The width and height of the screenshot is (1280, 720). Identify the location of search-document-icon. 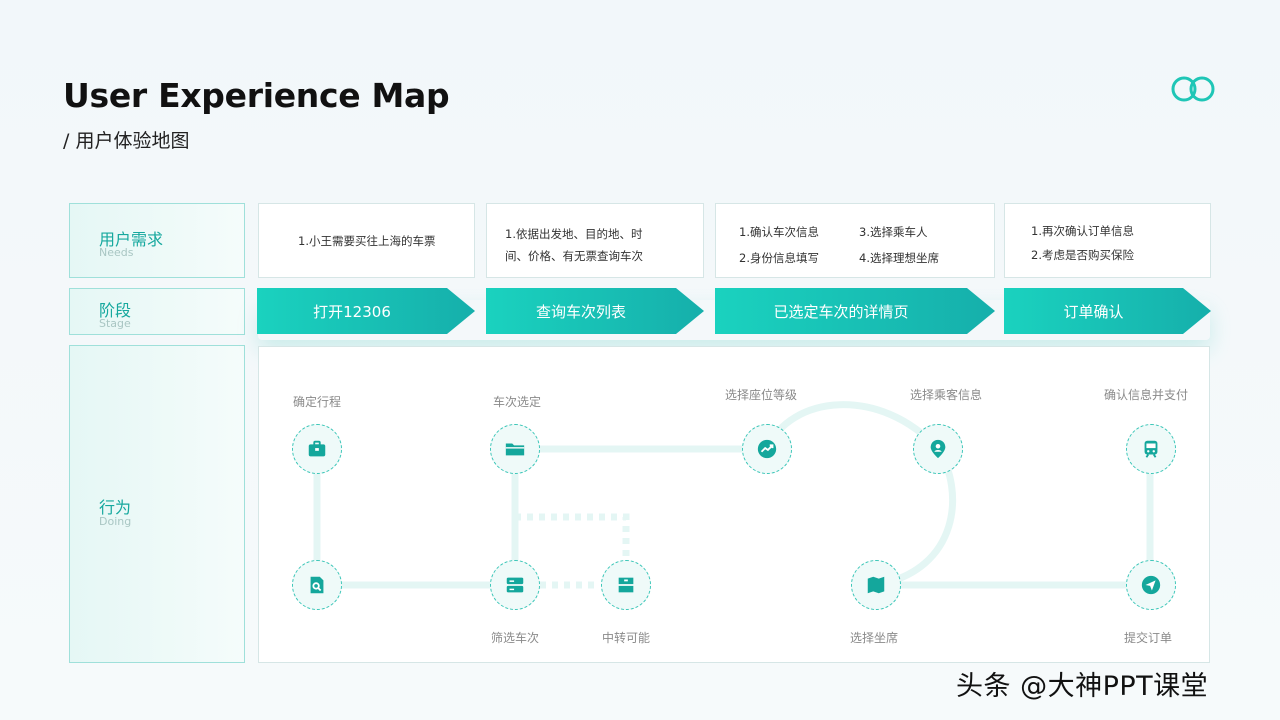
(317, 585).